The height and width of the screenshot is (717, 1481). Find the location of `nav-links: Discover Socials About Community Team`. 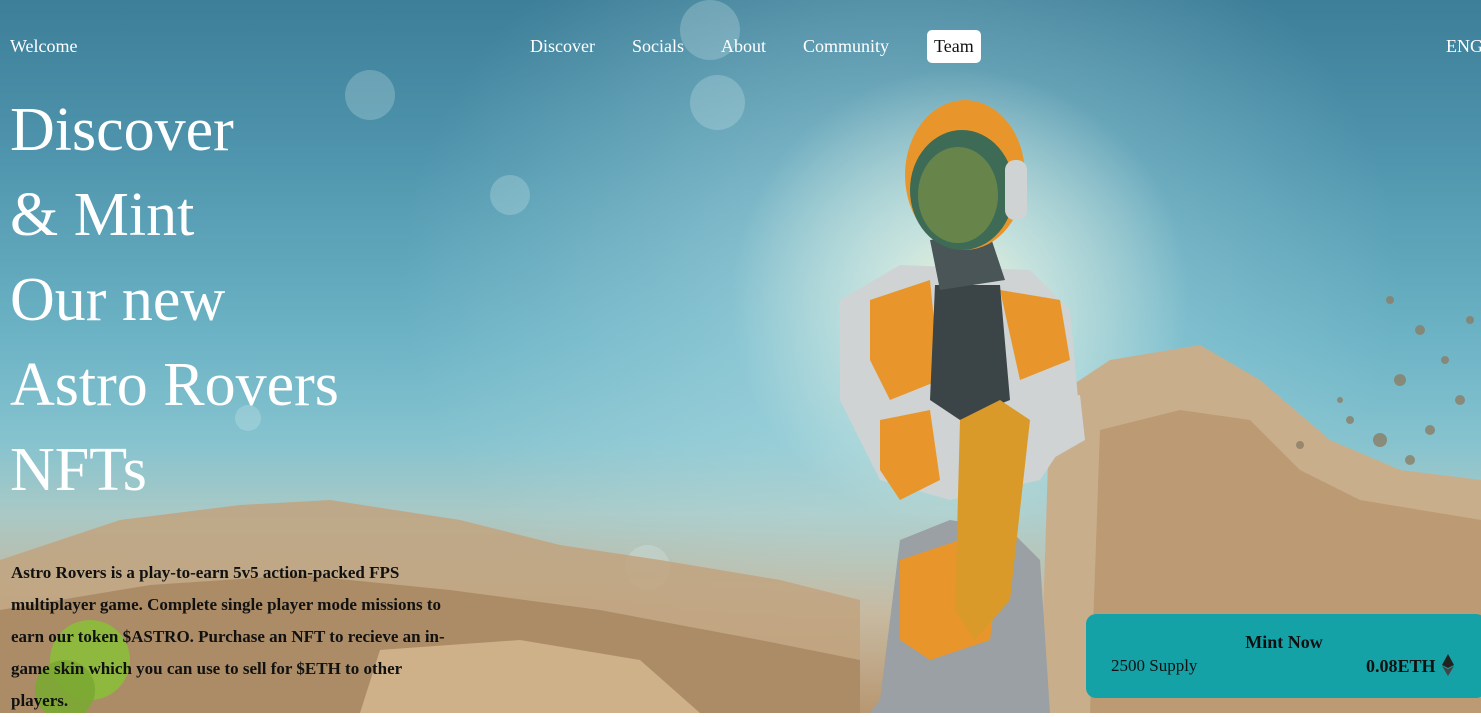

nav-links: Discover Socials About Community Team is located at coordinates (747, 46).